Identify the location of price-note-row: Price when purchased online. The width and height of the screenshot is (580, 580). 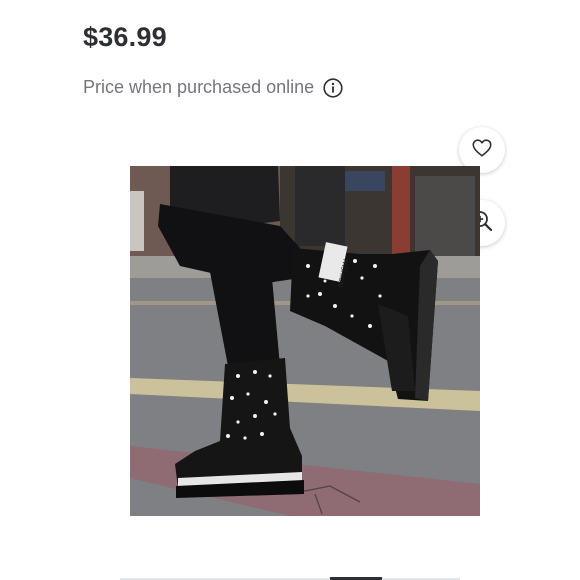
(213, 87).